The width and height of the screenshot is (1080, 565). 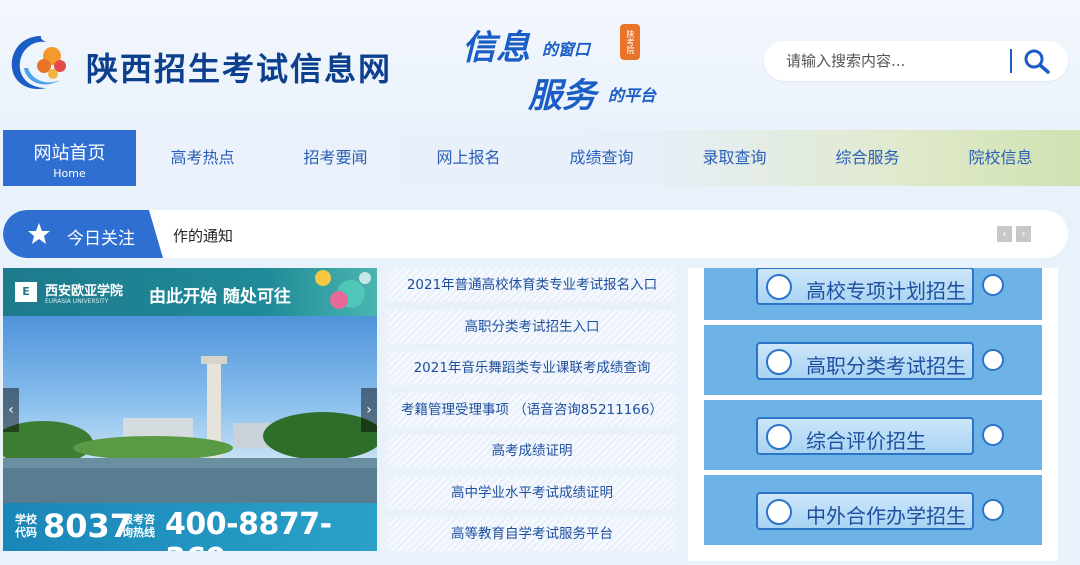 I want to click on nav-home: 网站首页 Home, so click(x=69, y=158).